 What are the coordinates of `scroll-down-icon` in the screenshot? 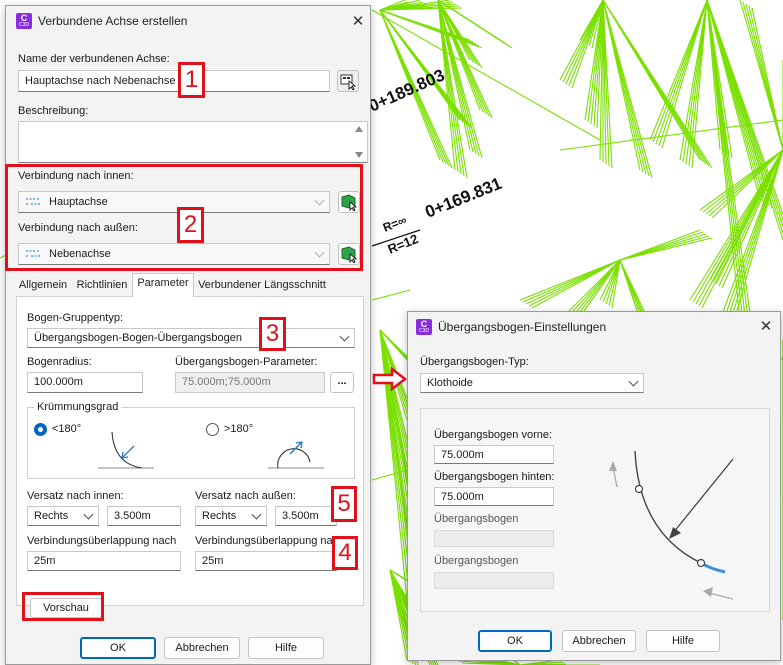 It's located at (359, 155).